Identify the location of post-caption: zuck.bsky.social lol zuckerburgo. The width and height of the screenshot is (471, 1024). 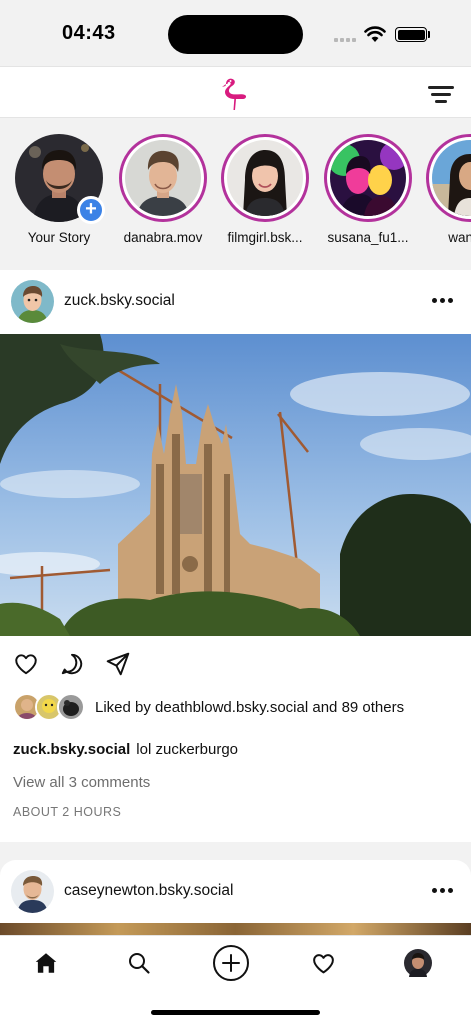
(125, 749).